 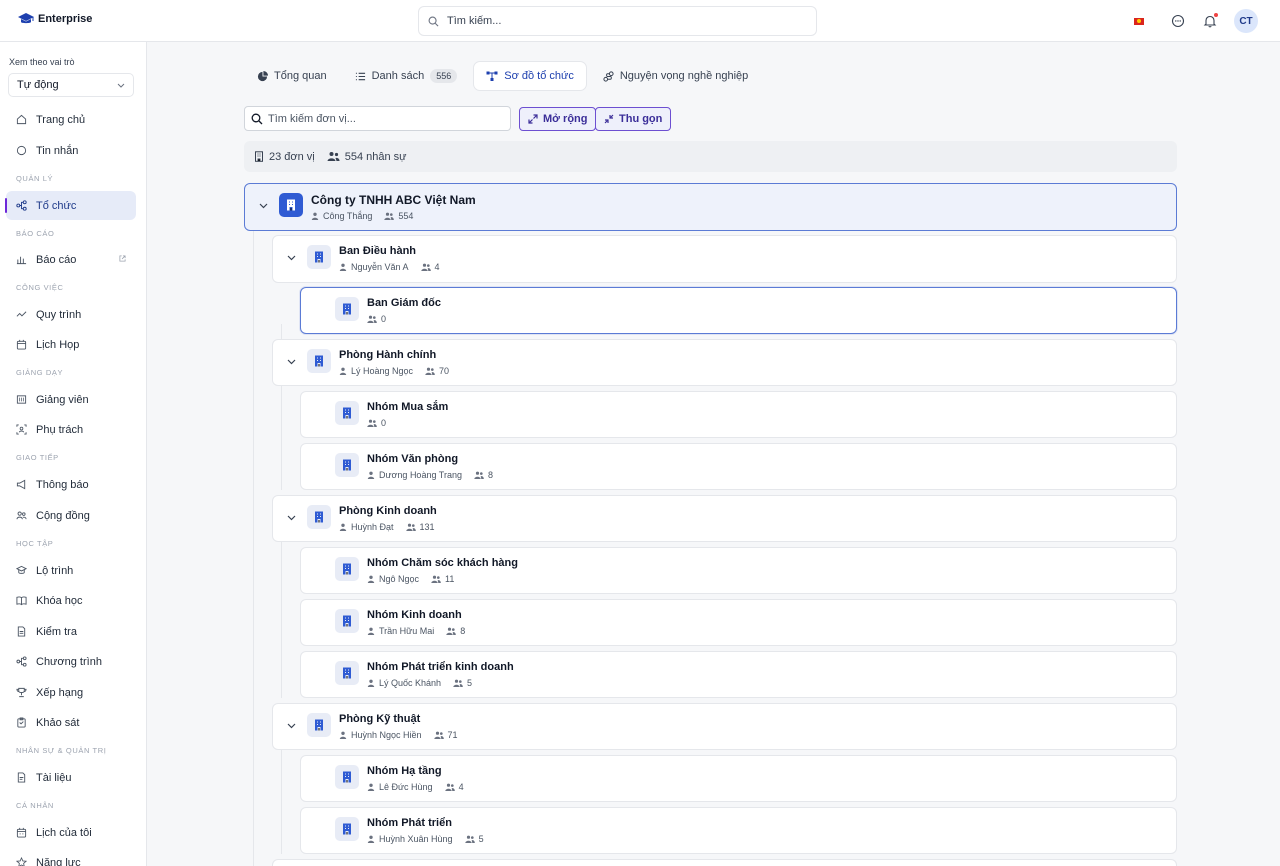 I want to click on node-meta: 0, so click(x=376, y=319).